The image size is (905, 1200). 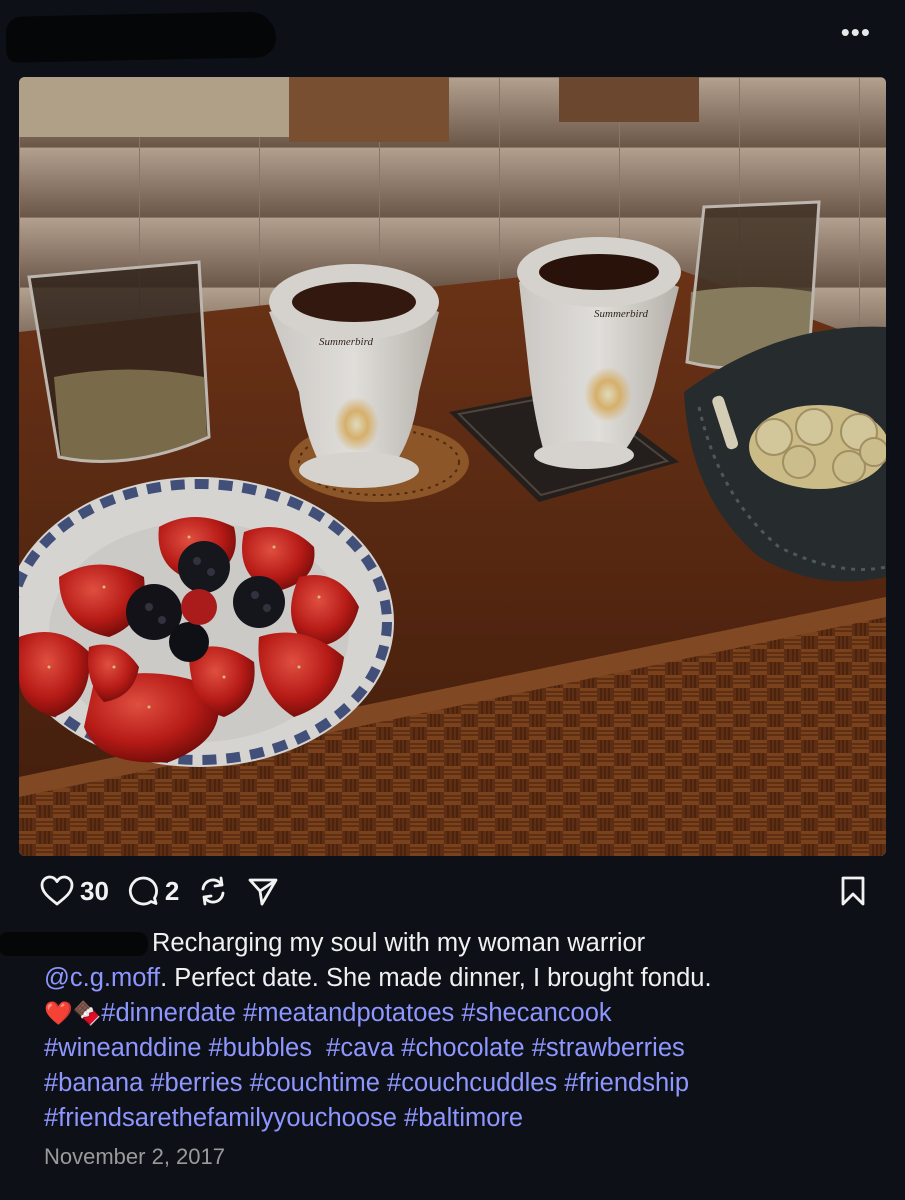 I want to click on send-icon, so click(x=263, y=892).